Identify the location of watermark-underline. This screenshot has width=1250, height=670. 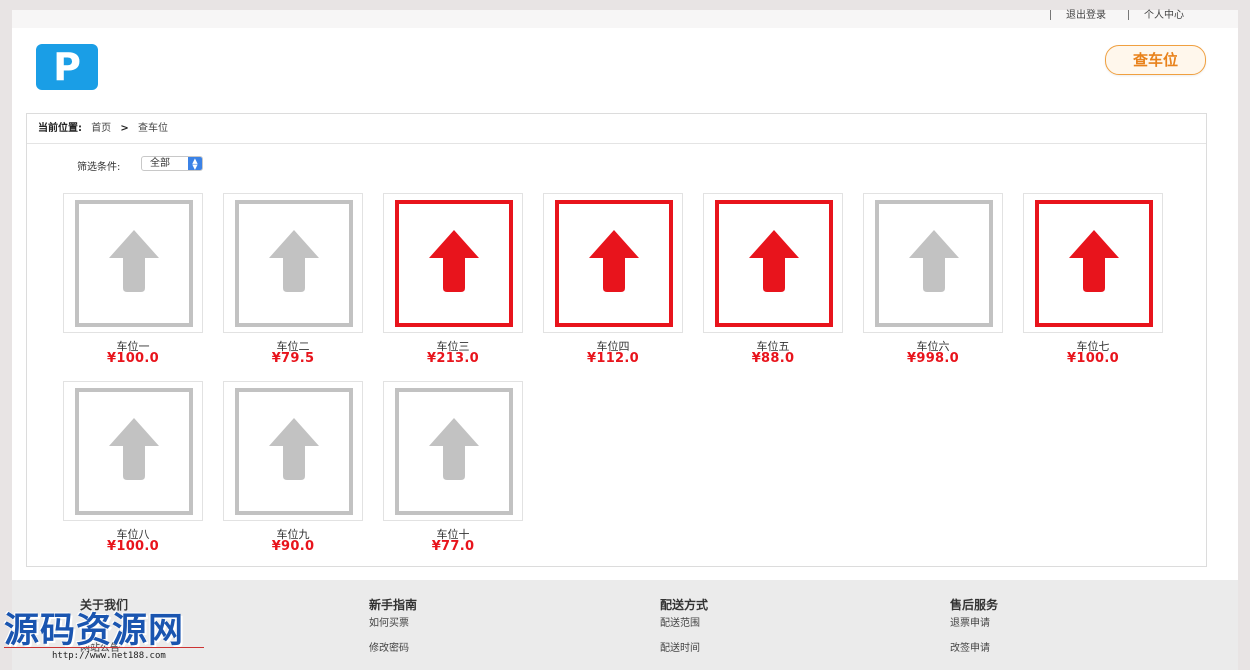
(104, 647).